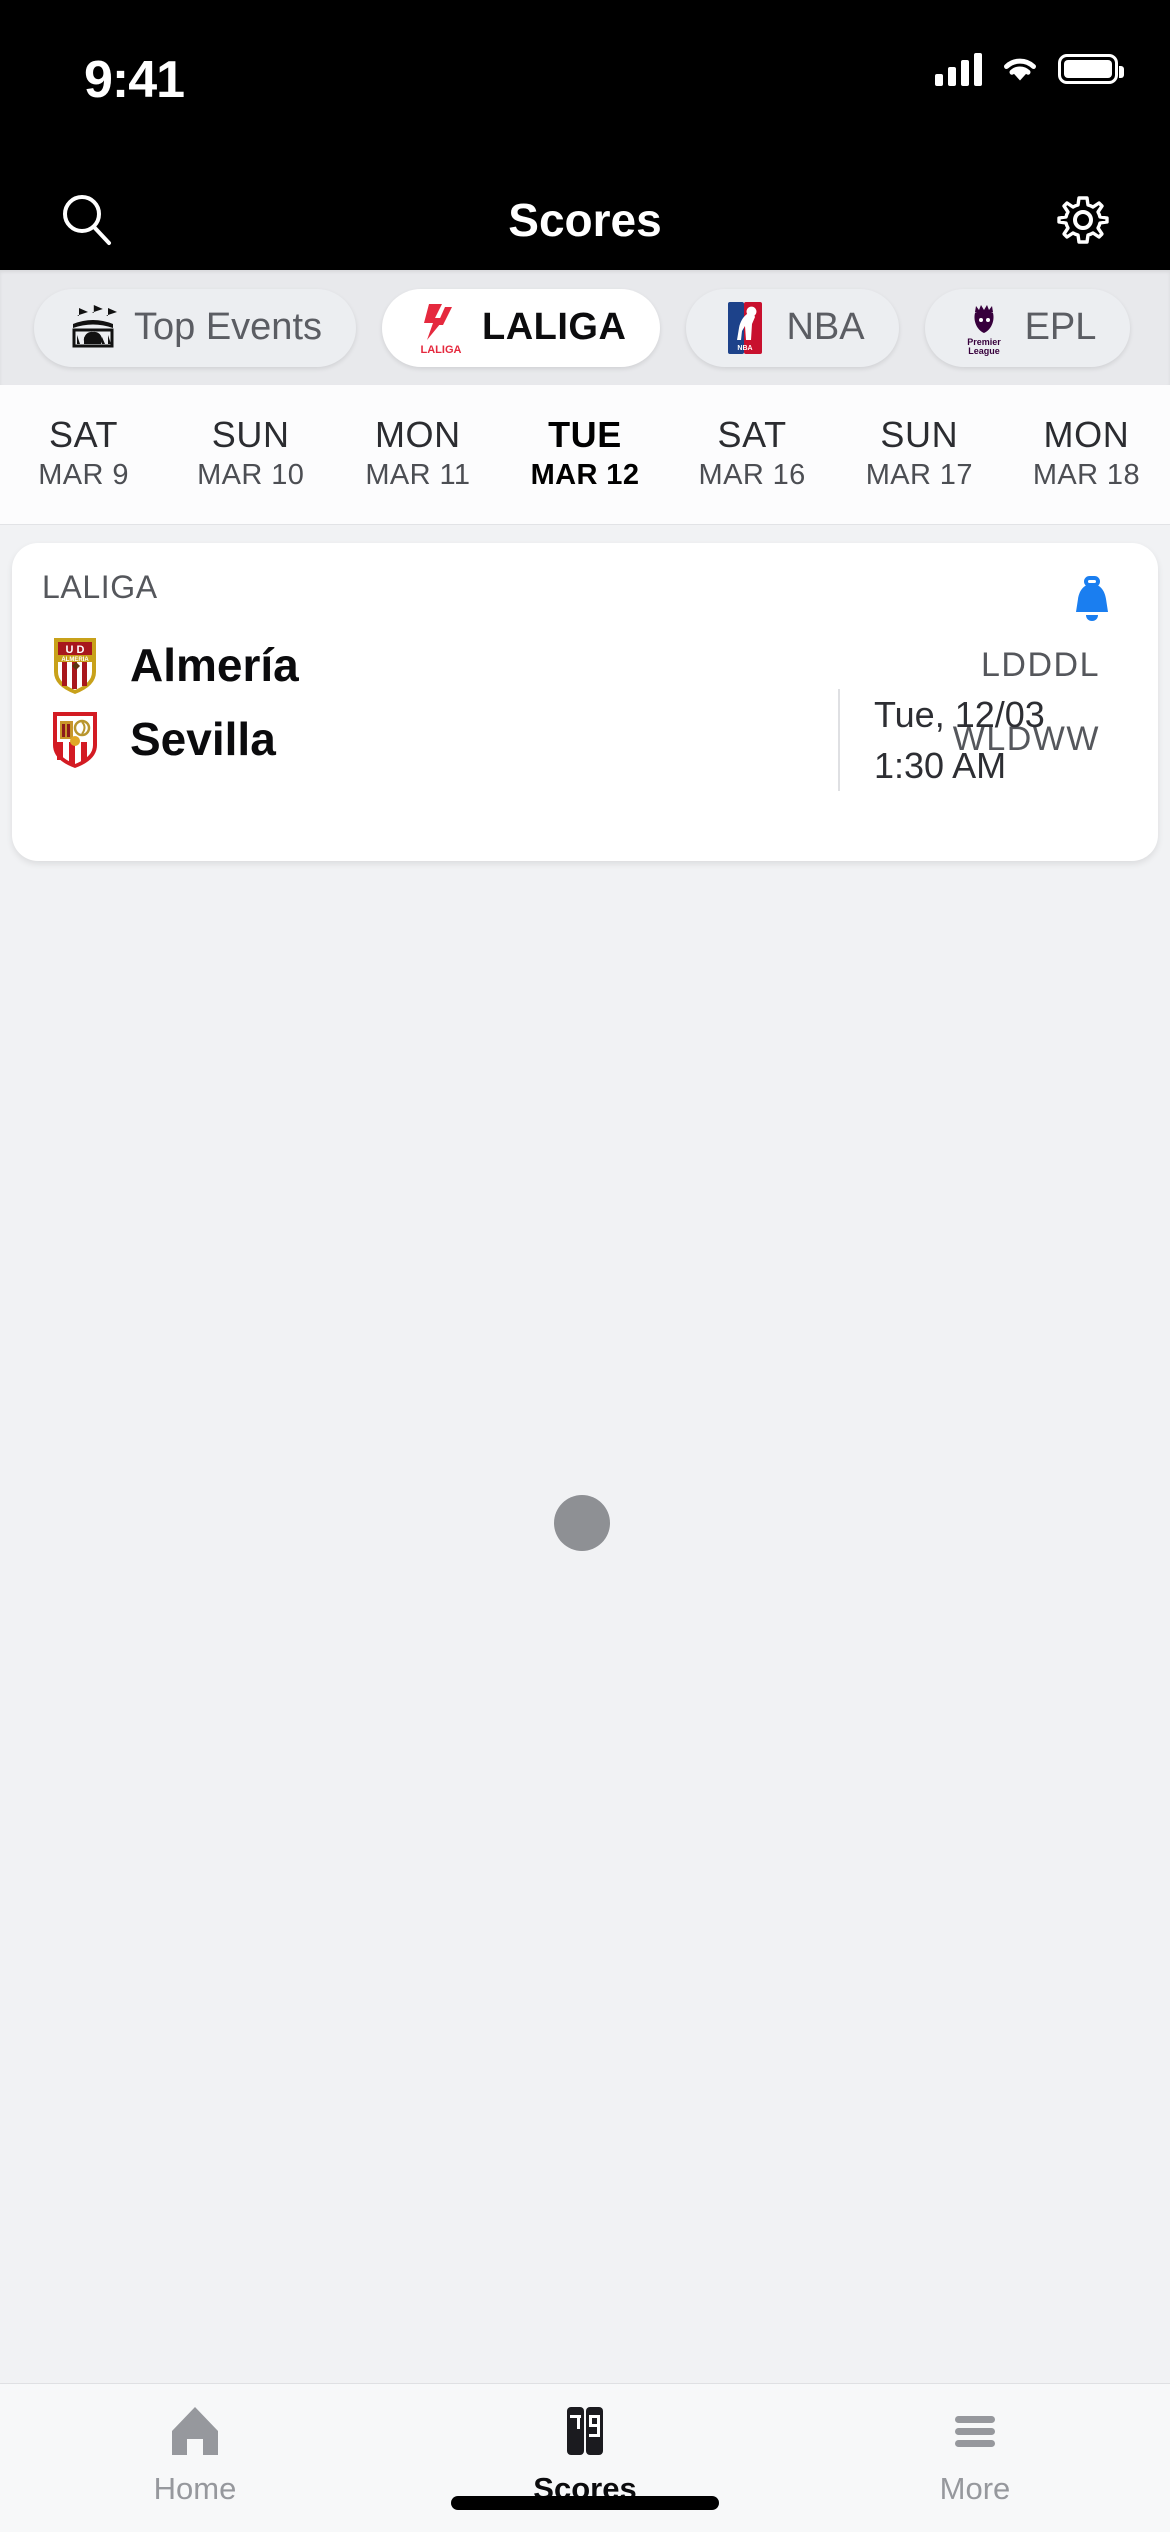 This screenshot has height=2532, width=1170. I want to click on date-cell-date: MAR 9, so click(83, 475).